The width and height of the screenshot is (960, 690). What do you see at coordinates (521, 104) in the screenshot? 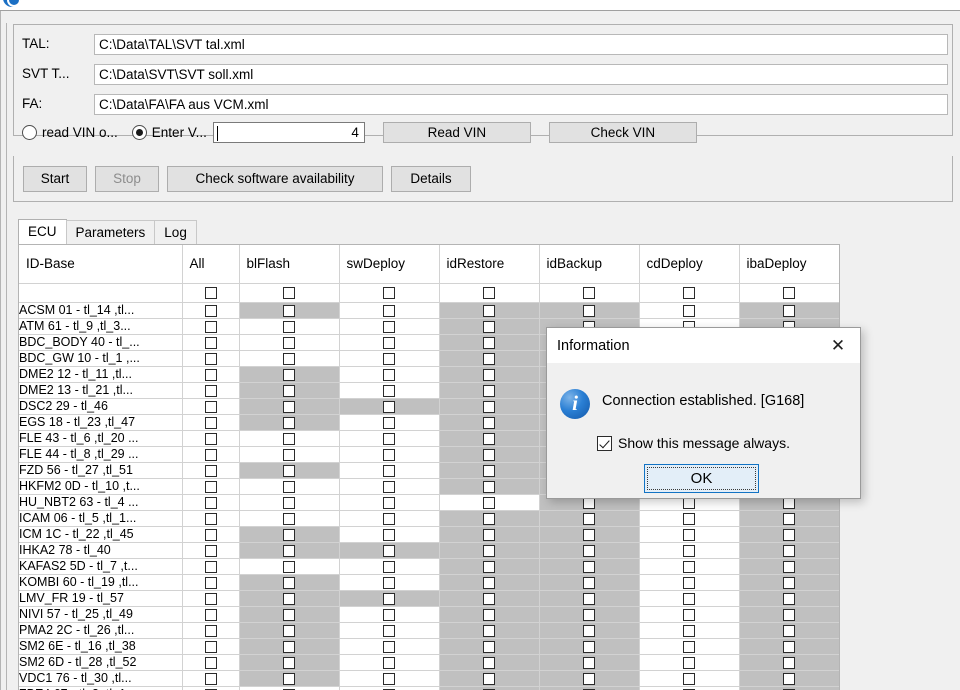
I see `fa-path-input: C:\Data\FA\FA aus VCM.xml` at bounding box center [521, 104].